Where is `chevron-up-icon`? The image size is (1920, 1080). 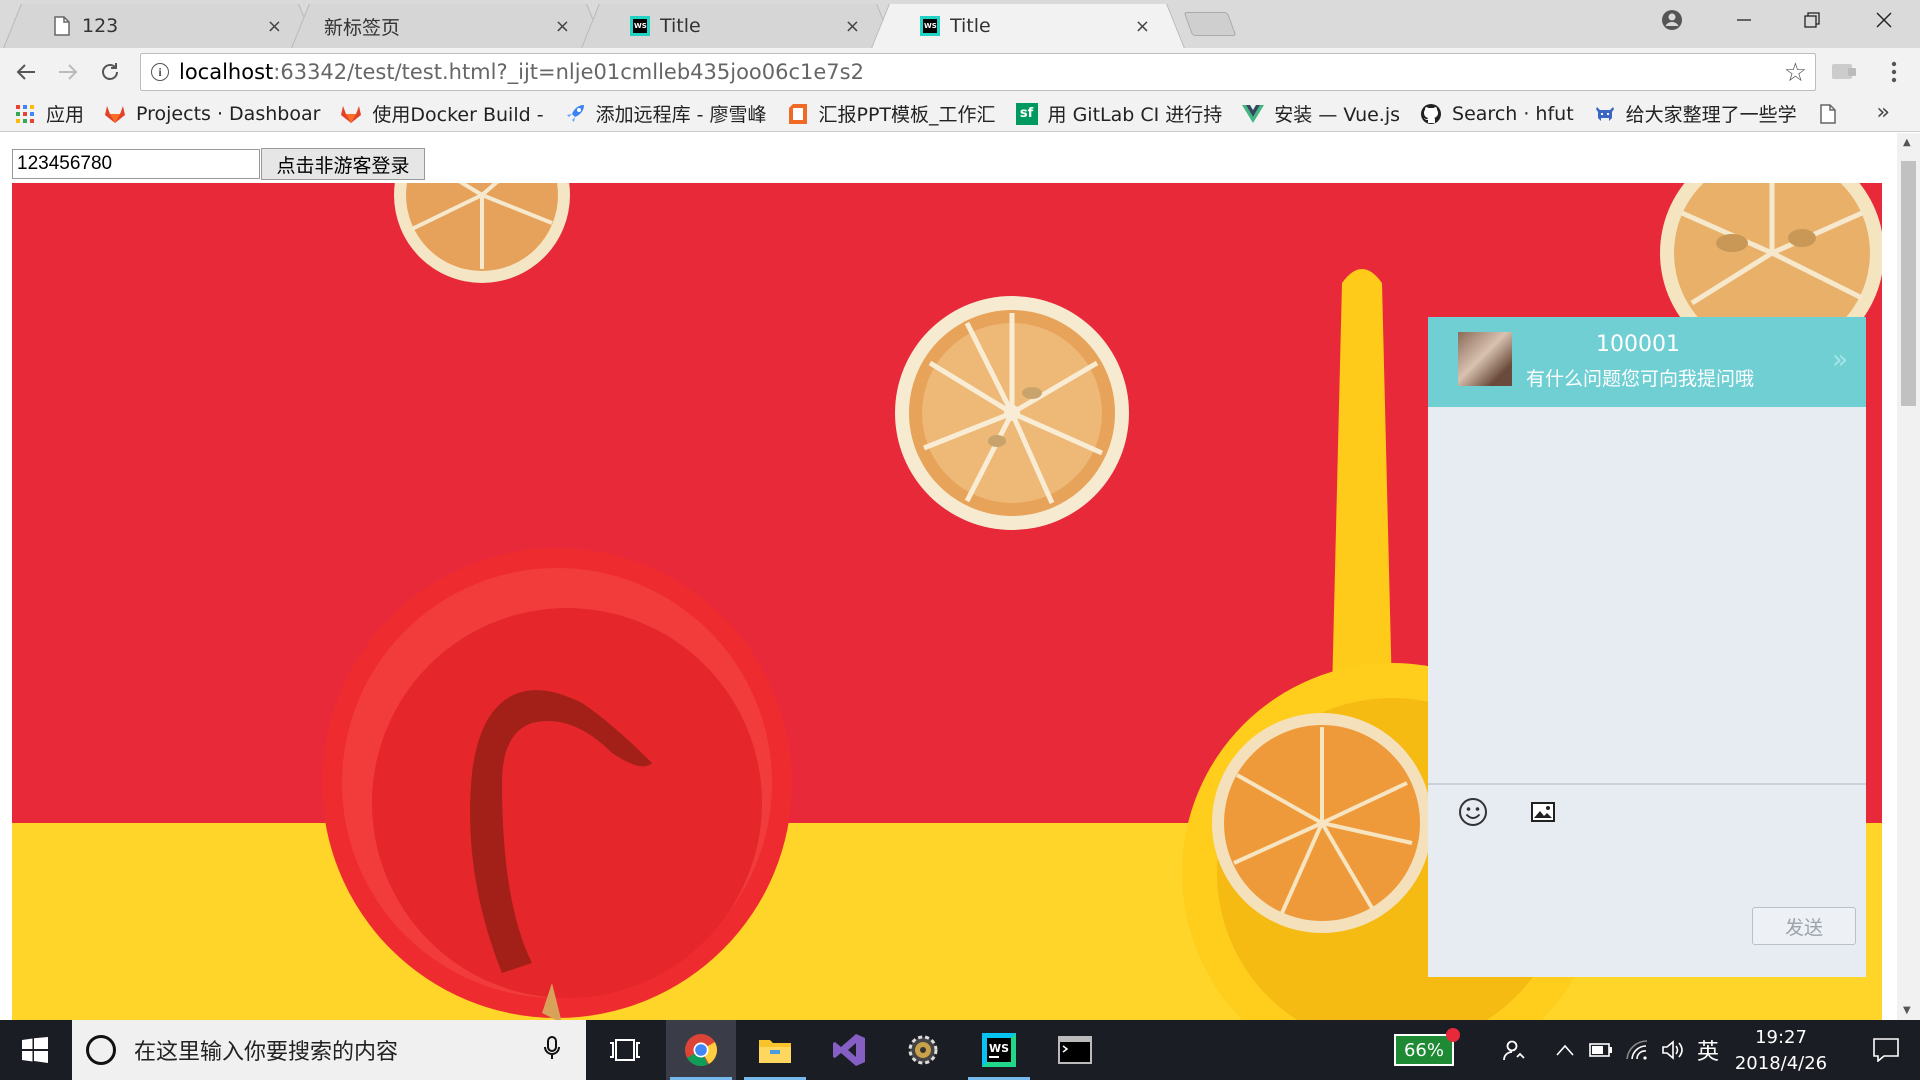
chevron-up-icon is located at coordinates (1565, 1050).